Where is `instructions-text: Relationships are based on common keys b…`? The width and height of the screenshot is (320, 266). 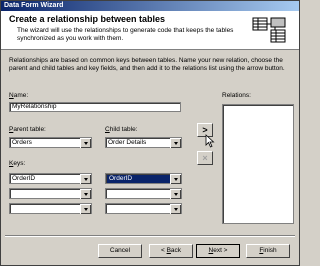
instructions-text: Relationships are based on common keys b… is located at coordinates (147, 64).